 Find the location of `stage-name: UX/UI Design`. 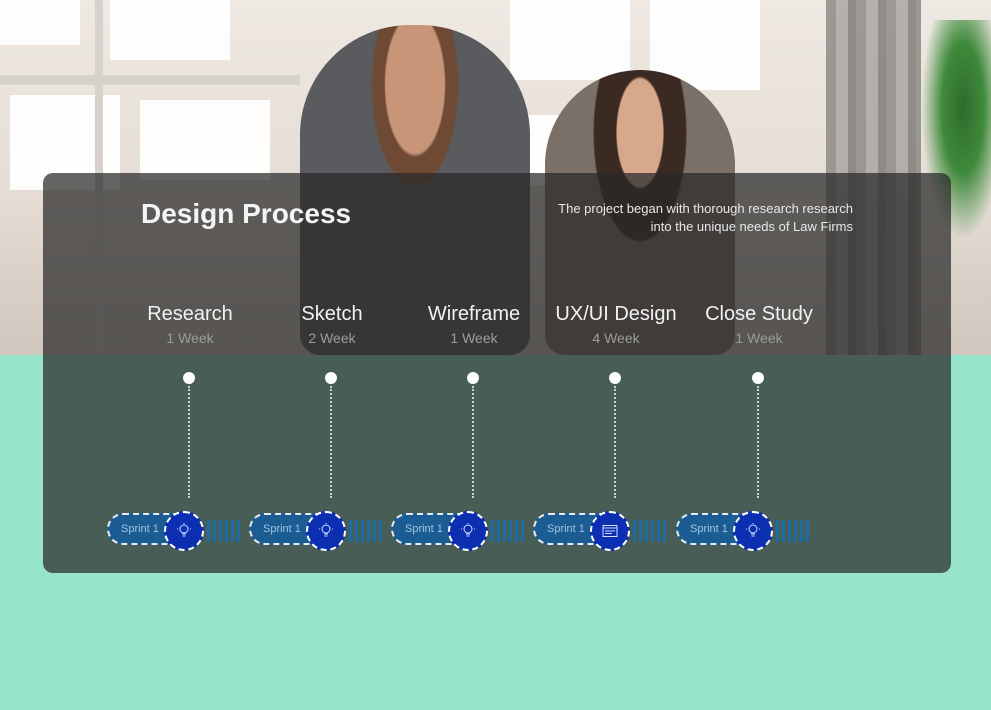

stage-name: UX/UI Design is located at coordinates (616, 314).